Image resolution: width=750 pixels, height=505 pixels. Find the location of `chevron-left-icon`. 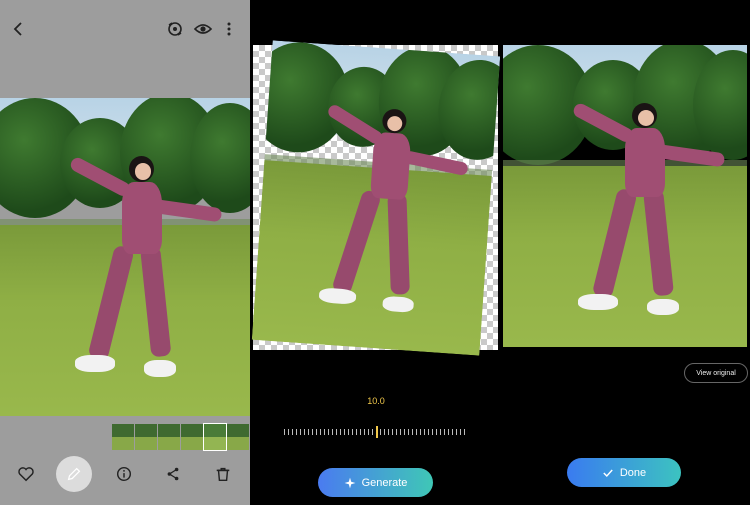

chevron-left-icon is located at coordinates (17, 29).